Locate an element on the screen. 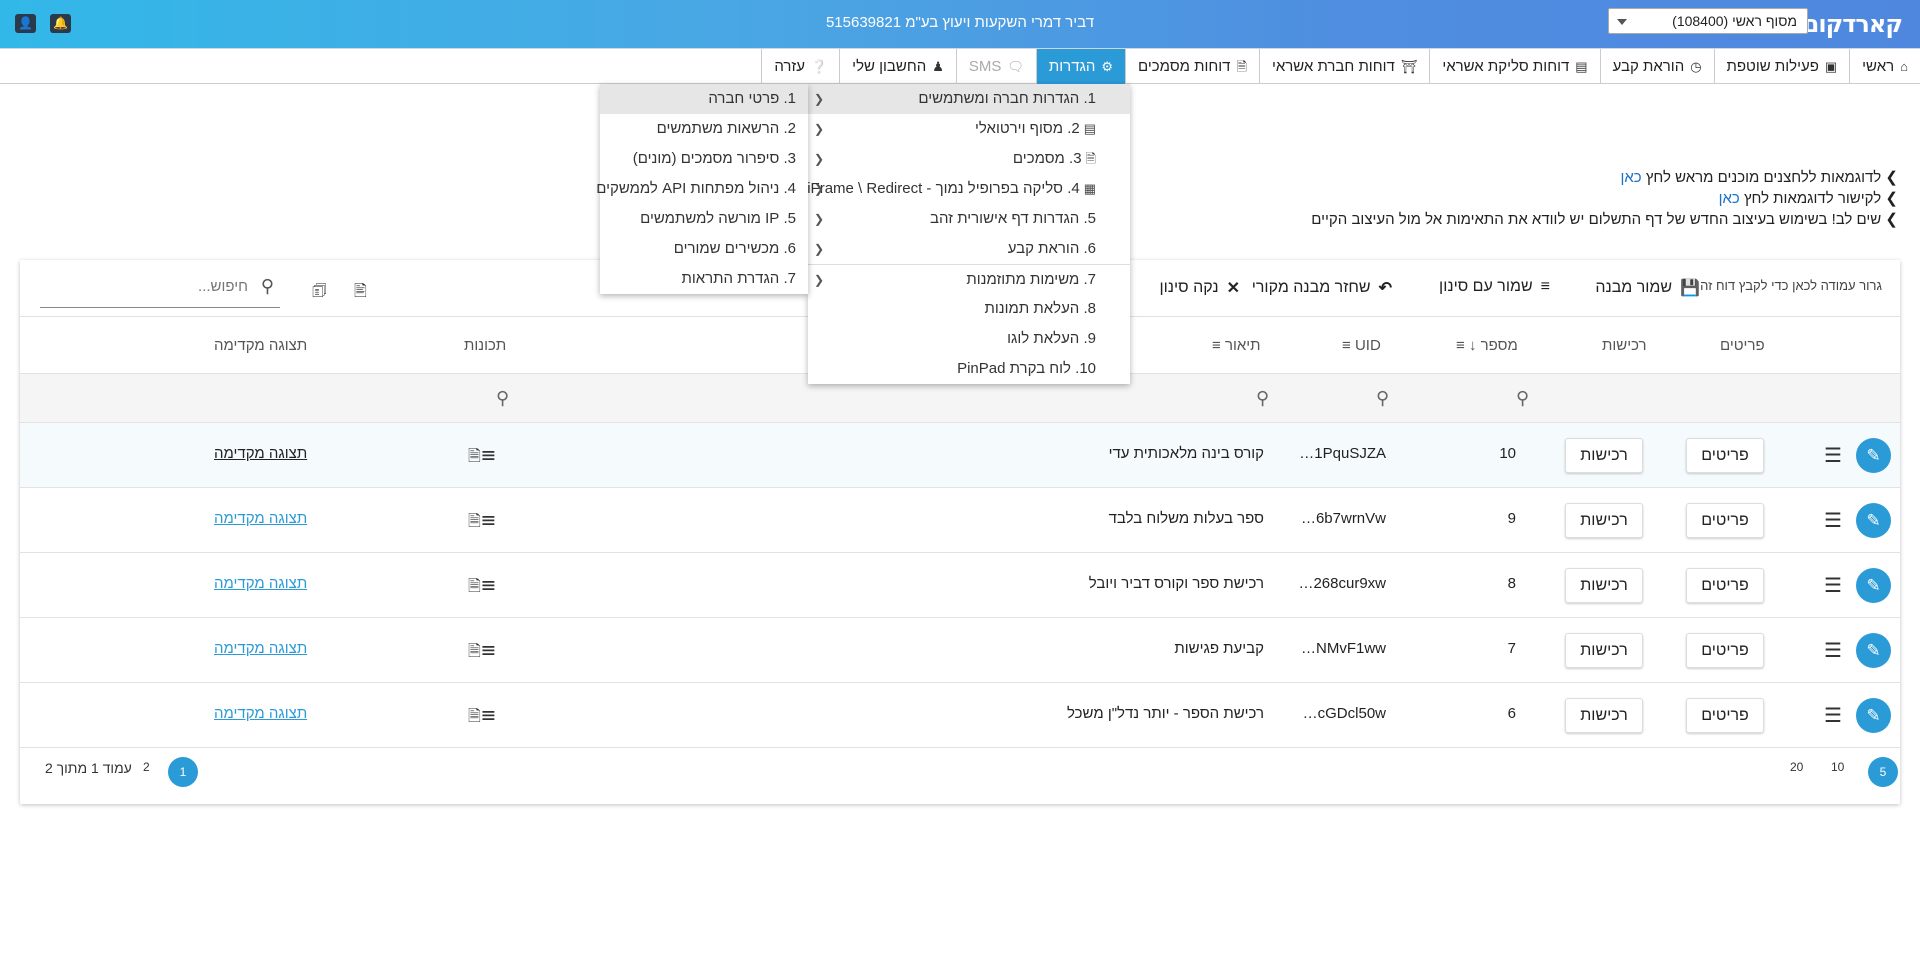 This screenshot has height=958, width=1920. page-size-5: 5 is located at coordinates (1883, 772).